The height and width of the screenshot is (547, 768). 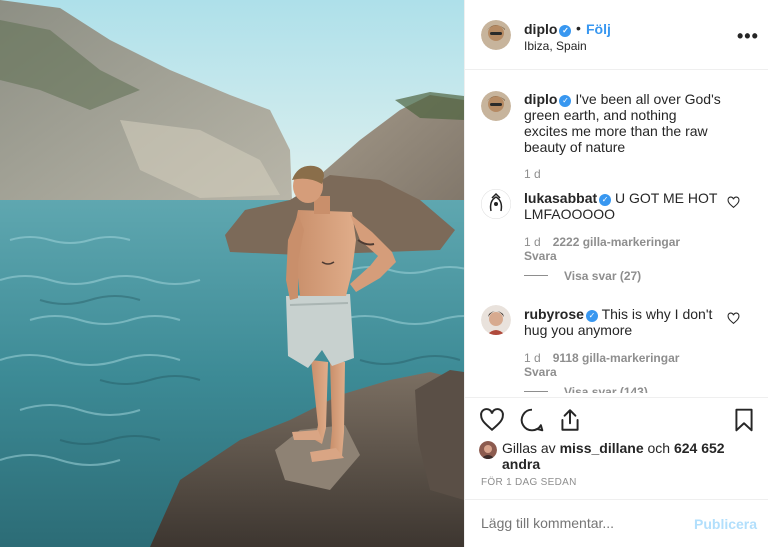 What do you see at coordinates (582, 276) in the screenshot?
I see `view-replies-button: Visa svar (27)` at bounding box center [582, 276].